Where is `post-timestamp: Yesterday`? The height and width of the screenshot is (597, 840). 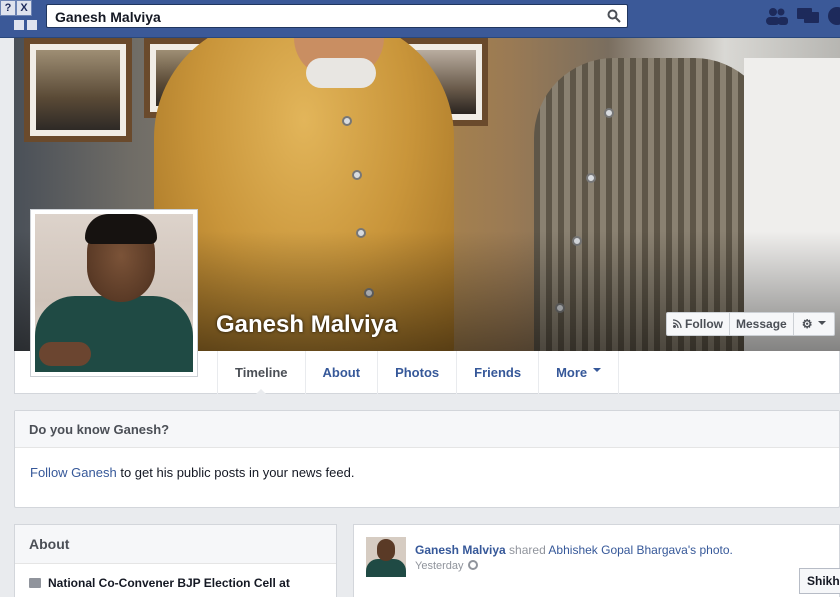
post-timestamp: Yesterday is located at coordinates (439, 566).